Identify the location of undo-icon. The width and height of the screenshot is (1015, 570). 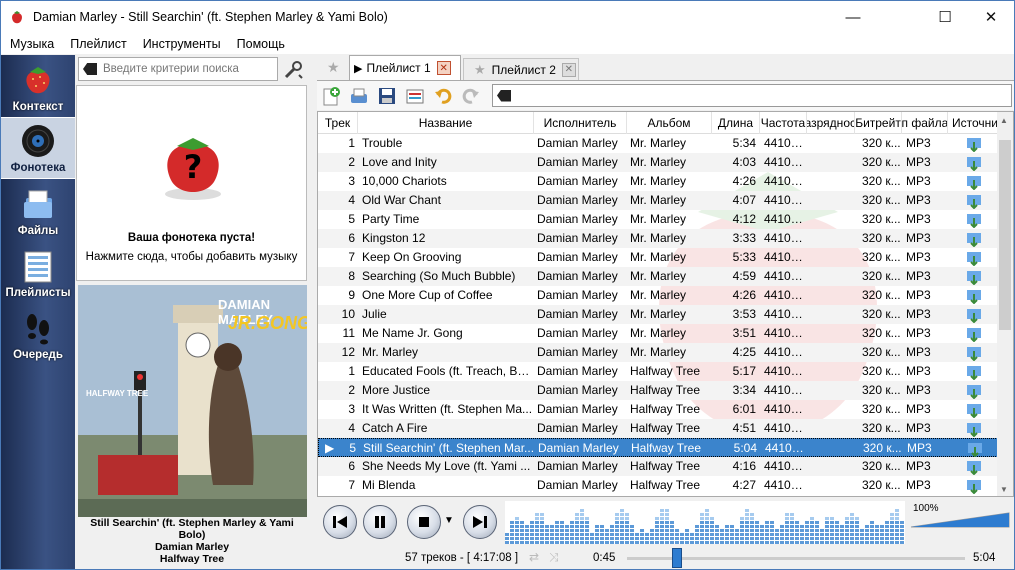
(443, 96).